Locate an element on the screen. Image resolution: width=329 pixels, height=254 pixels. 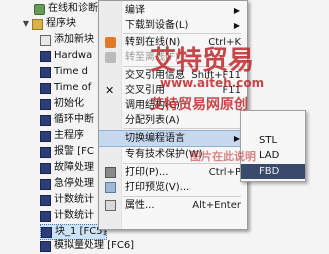
watermark-title: 艾特贸易 is located at coordinates (202, 61).